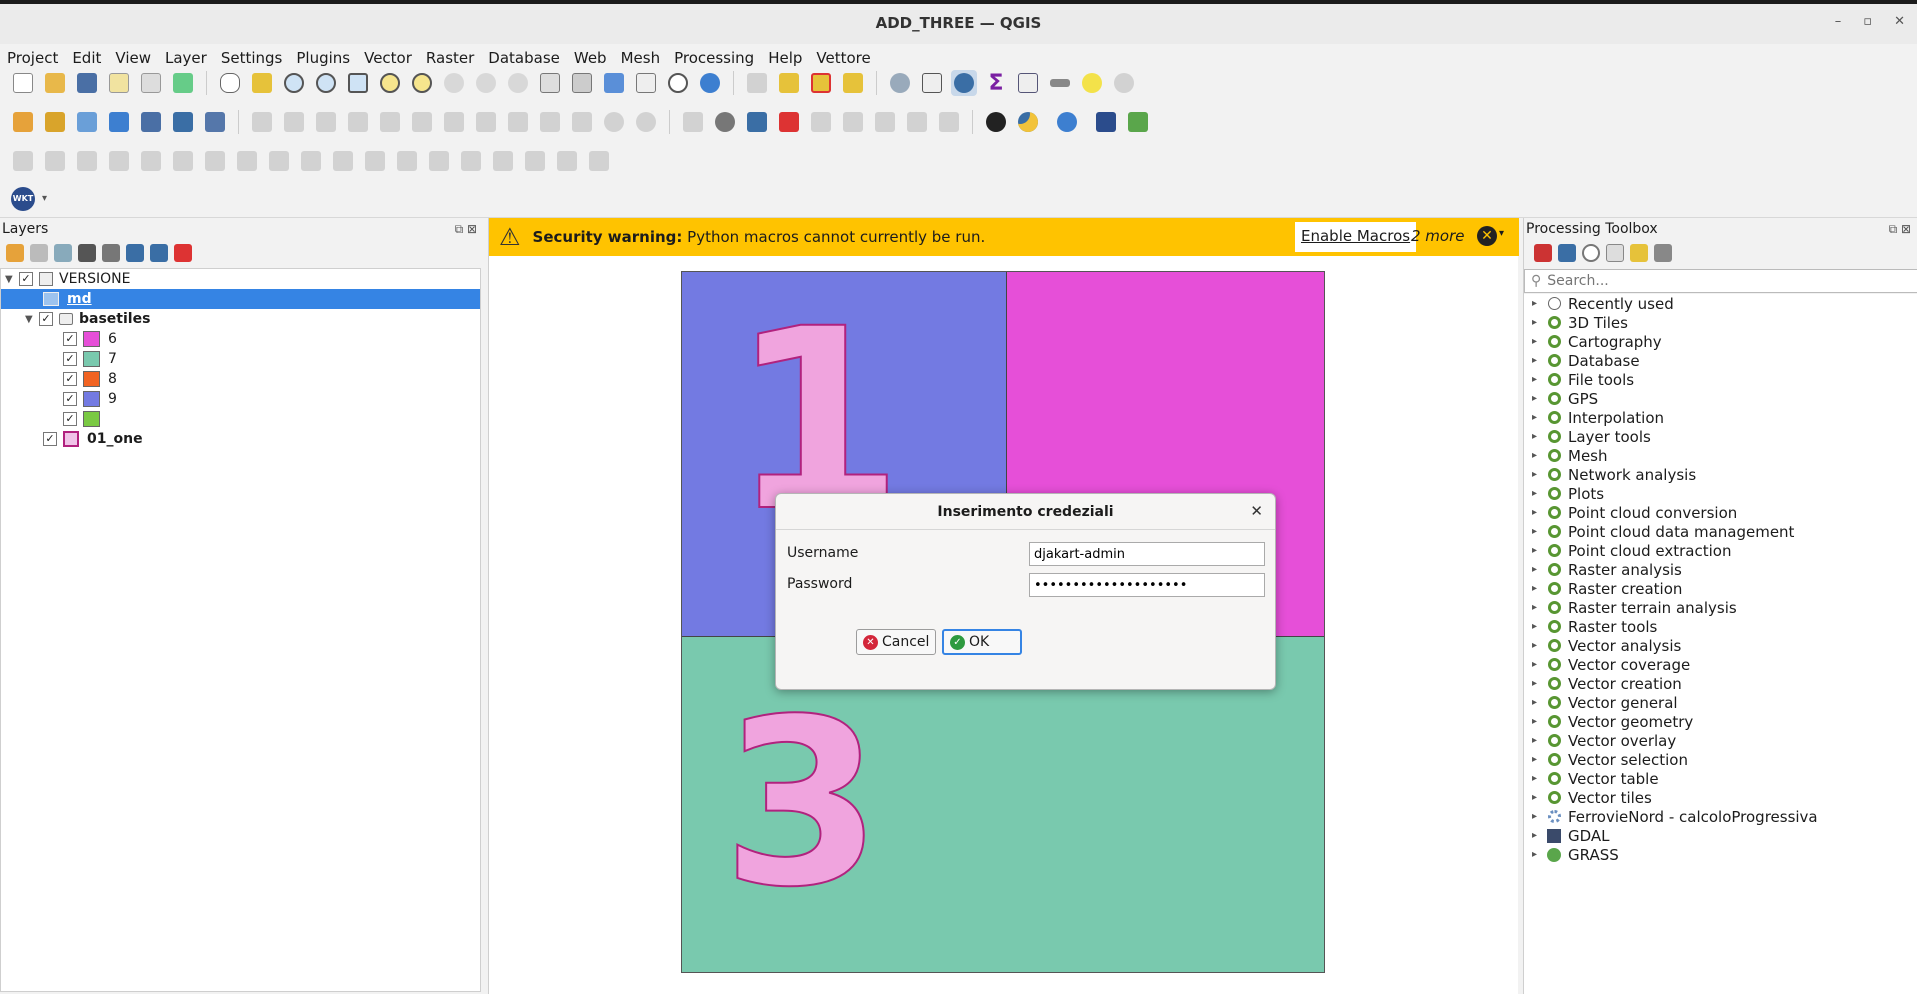  Describe the element at coordinates (119, 83) in the screenshot. I see `new-print-layout-icon` at that location.